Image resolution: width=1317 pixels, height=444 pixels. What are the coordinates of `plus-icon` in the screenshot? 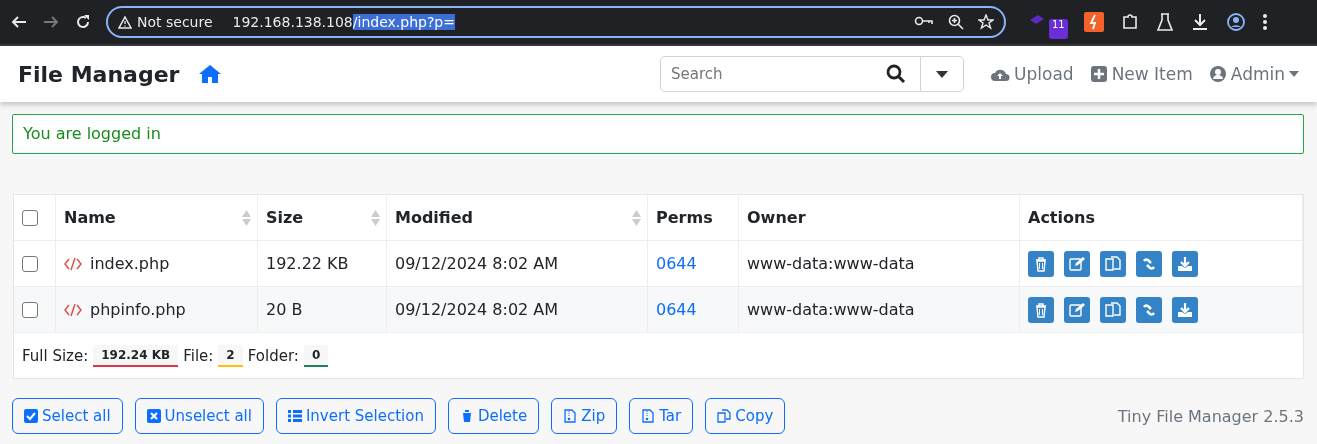 It's located at (1098, 74).